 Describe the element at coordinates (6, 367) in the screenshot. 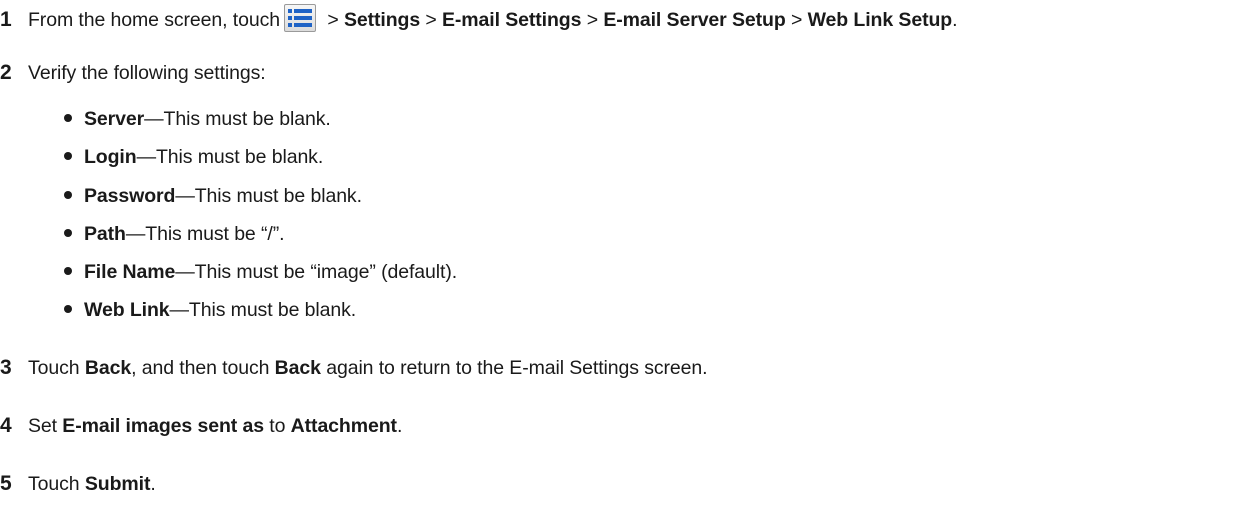

I see `step-number: 3` at that location.